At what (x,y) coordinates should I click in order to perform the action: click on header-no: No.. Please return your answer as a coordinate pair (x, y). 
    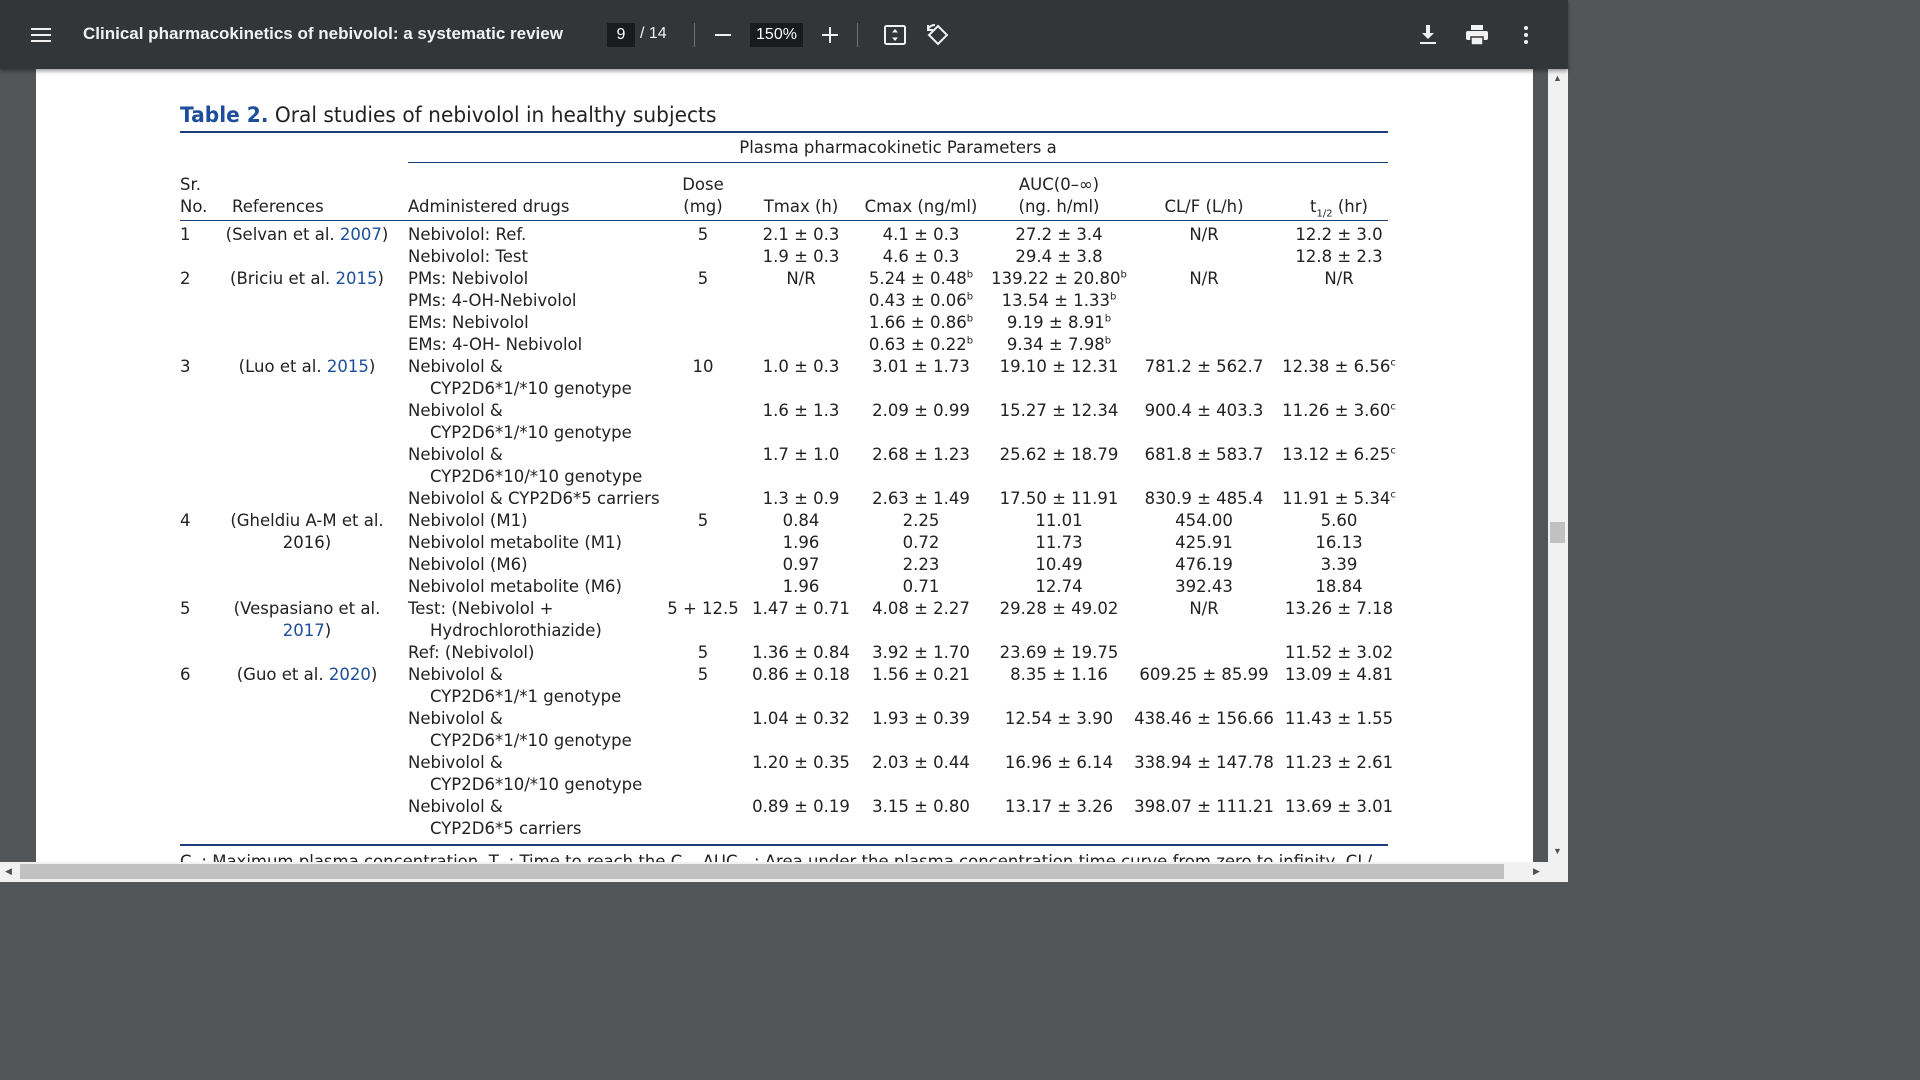
    Looking at the image, I should click on (194, 206).